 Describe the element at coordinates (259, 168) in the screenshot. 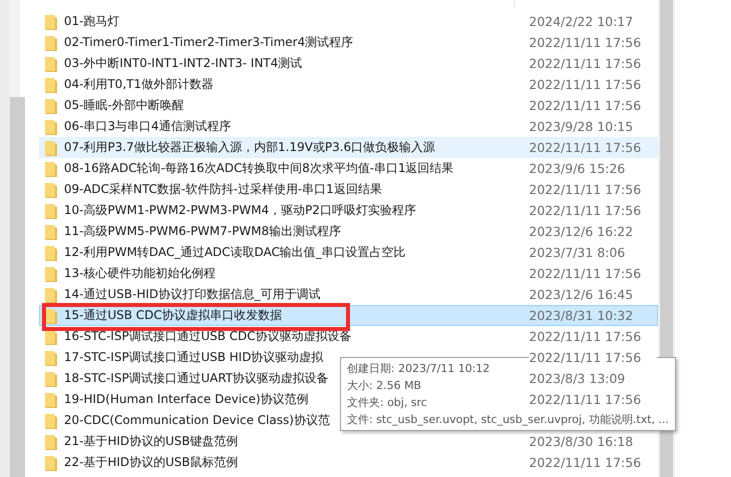

I see `folder-name: 08-16路ADC轮询-每路16次ADC转换取中间8次求平均值-串口1返回结果` at that location.